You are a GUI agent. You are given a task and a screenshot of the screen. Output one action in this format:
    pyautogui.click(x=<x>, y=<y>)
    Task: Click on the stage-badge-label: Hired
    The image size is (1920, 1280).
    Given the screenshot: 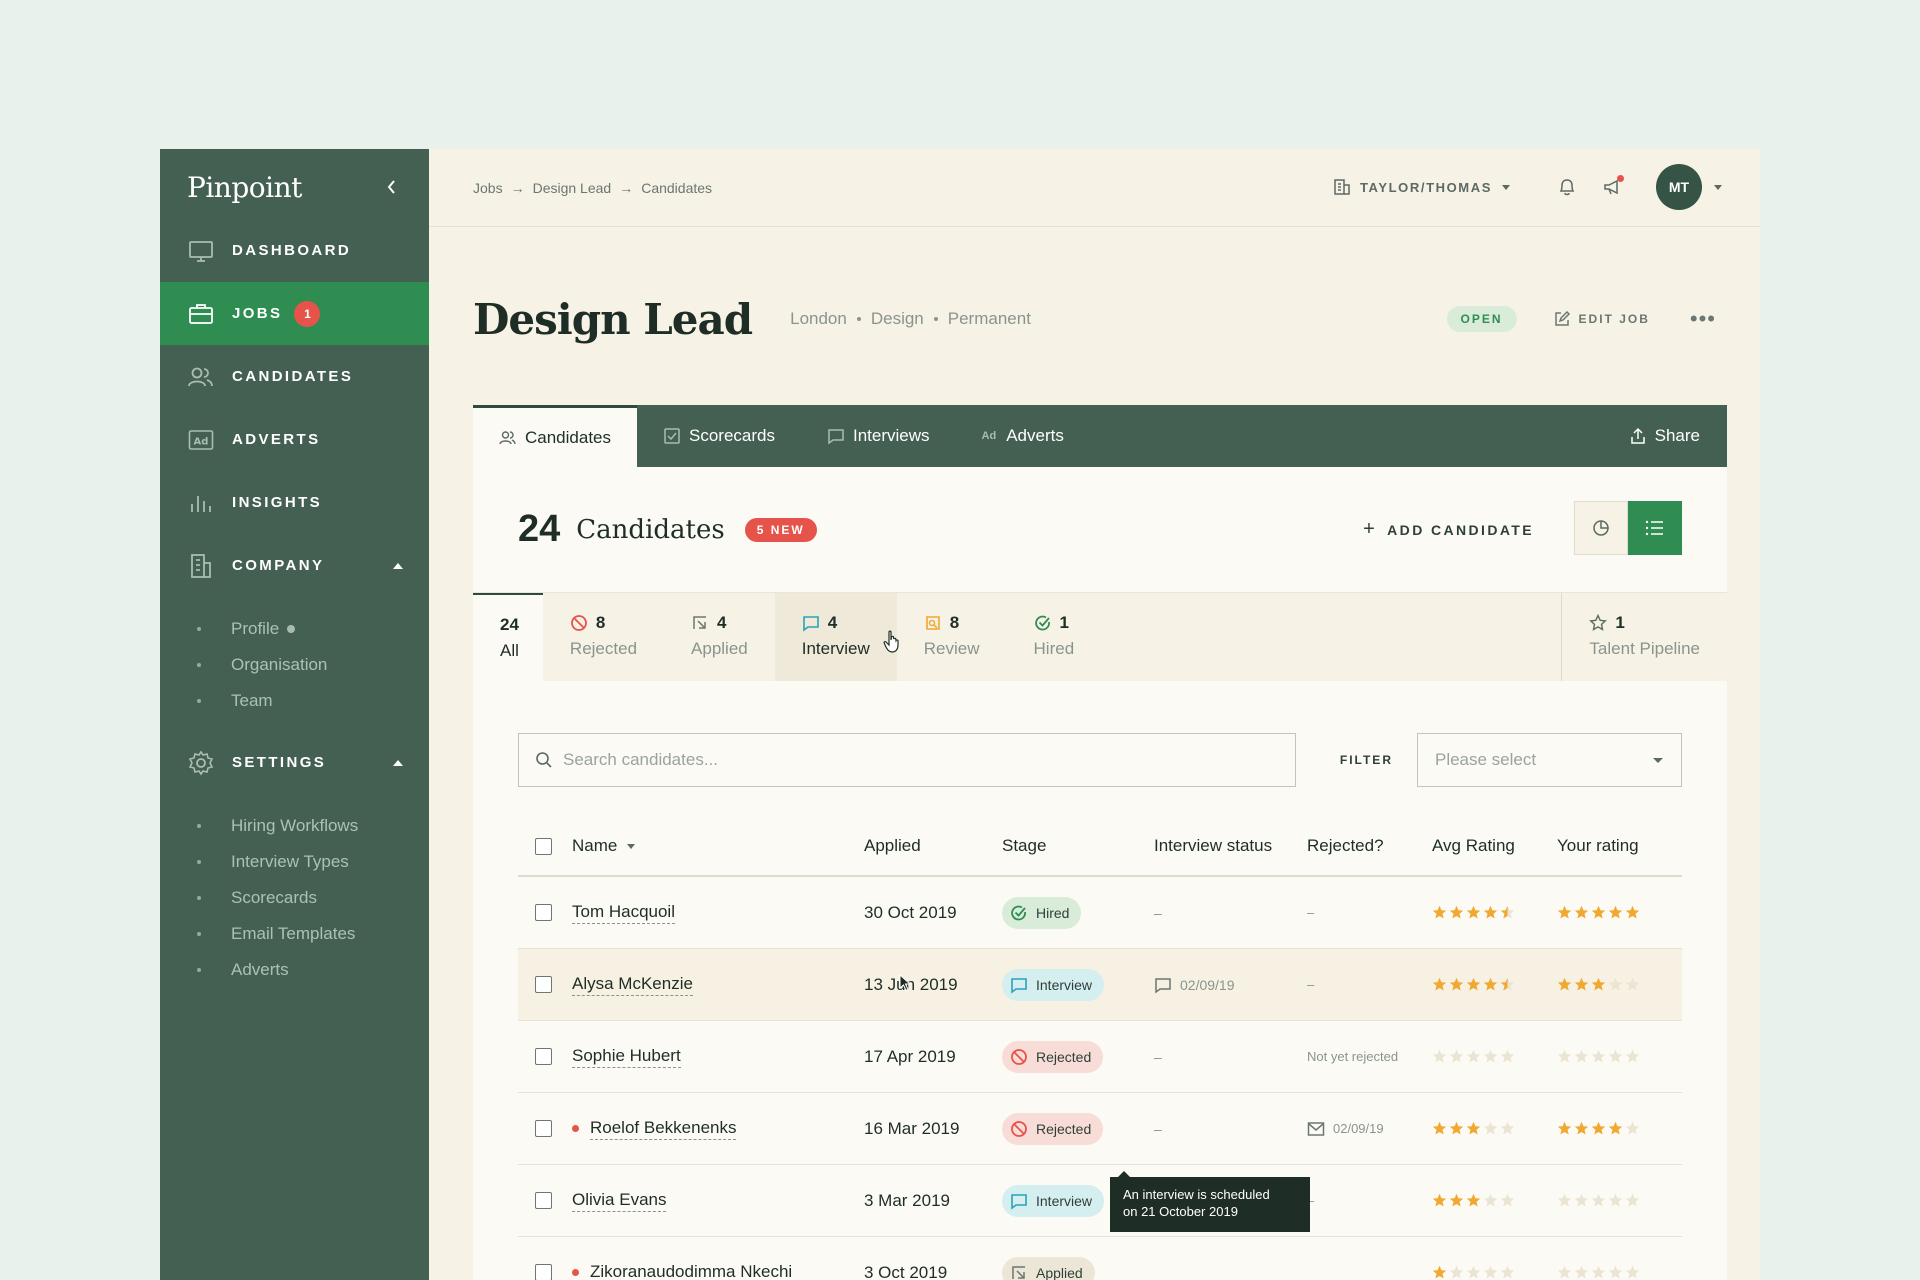 What is the action you would take?
    pyautogui.click(x=1053, y=912)
    